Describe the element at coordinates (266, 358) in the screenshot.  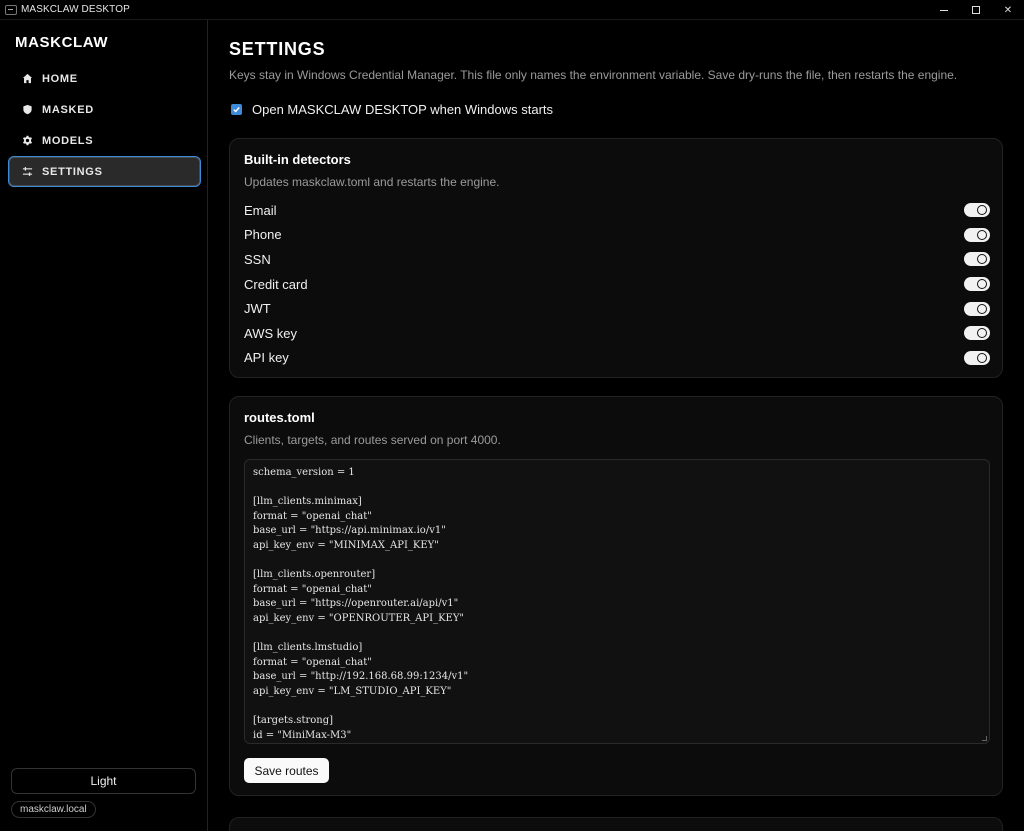
I see `detector-label: API key` at that location.